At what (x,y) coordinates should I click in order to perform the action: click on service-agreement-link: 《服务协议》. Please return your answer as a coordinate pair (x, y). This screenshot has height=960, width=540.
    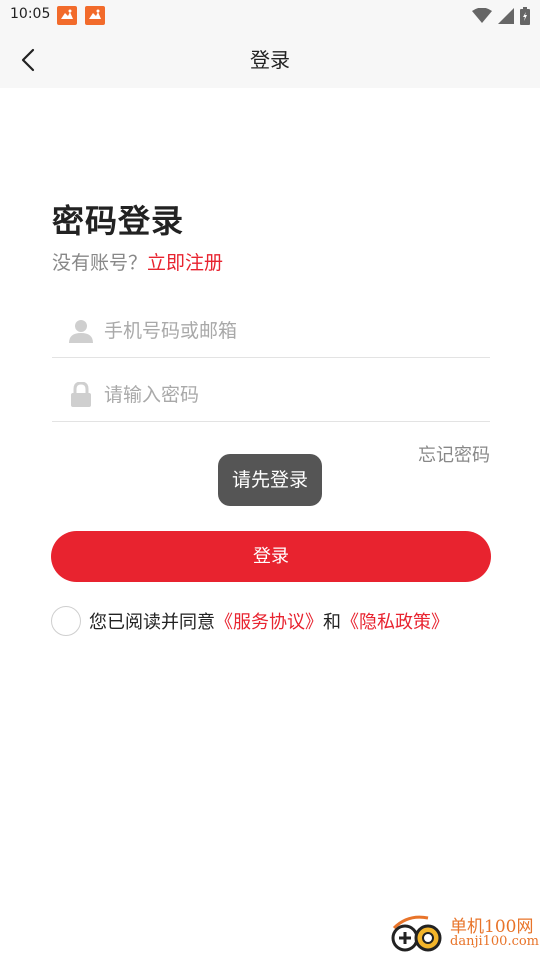
    Looking at the image, I should click on (269, 622).